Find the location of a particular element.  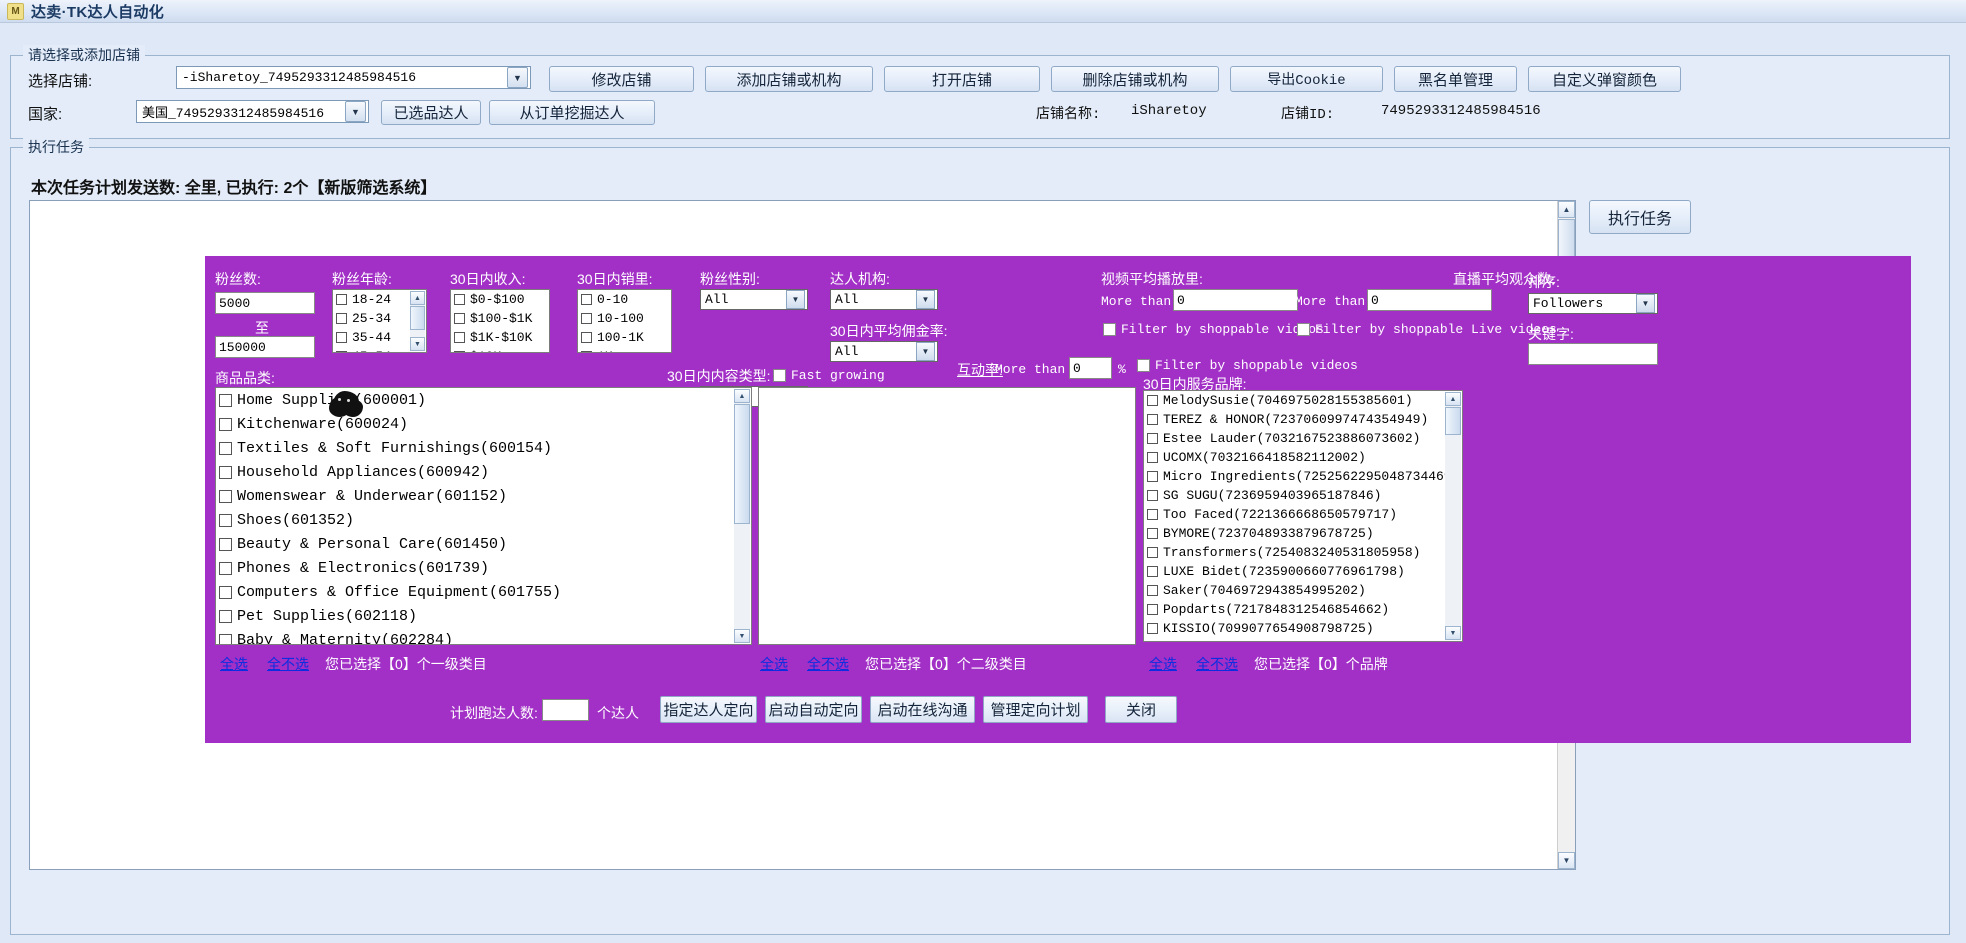

engagement-rate-input: 0 is located at coordinates (1090, 368).